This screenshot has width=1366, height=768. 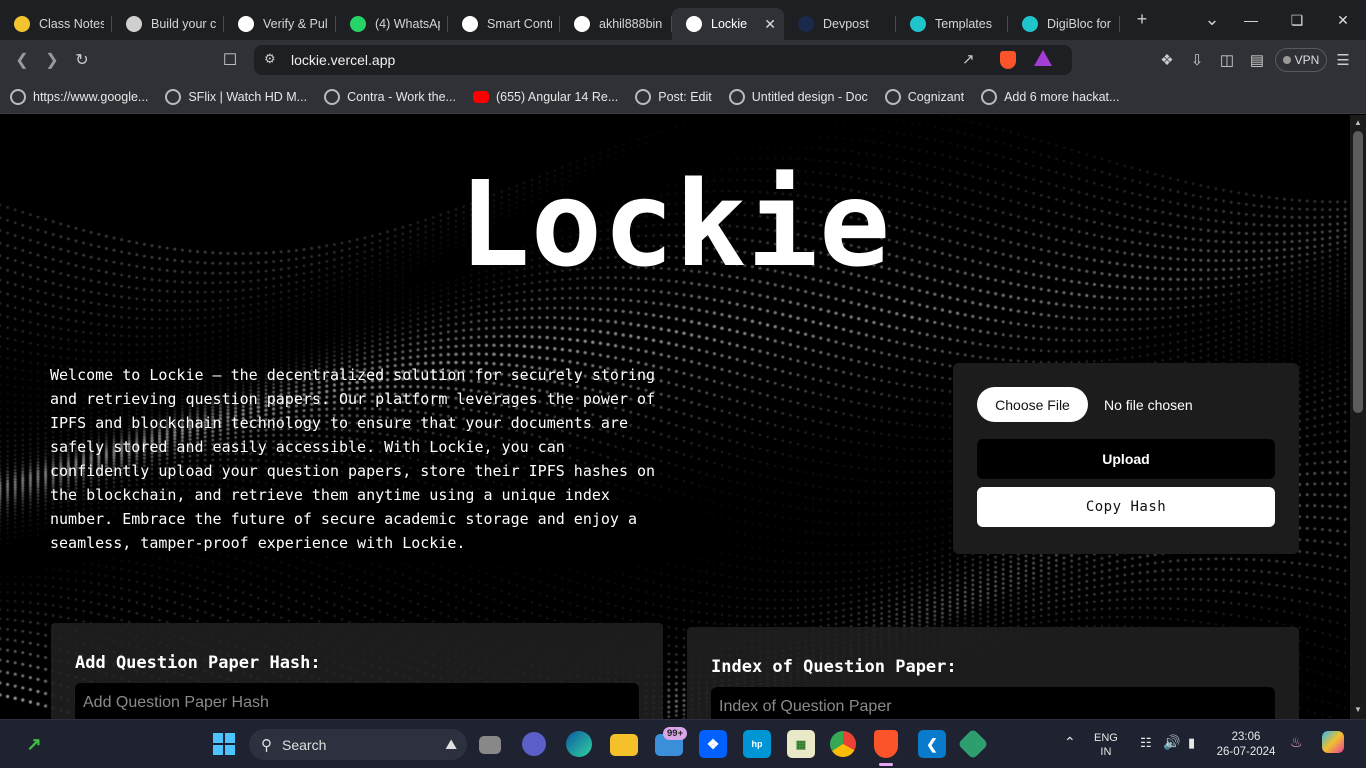 I want to click on edge-icon, so click(x=579, y=744).